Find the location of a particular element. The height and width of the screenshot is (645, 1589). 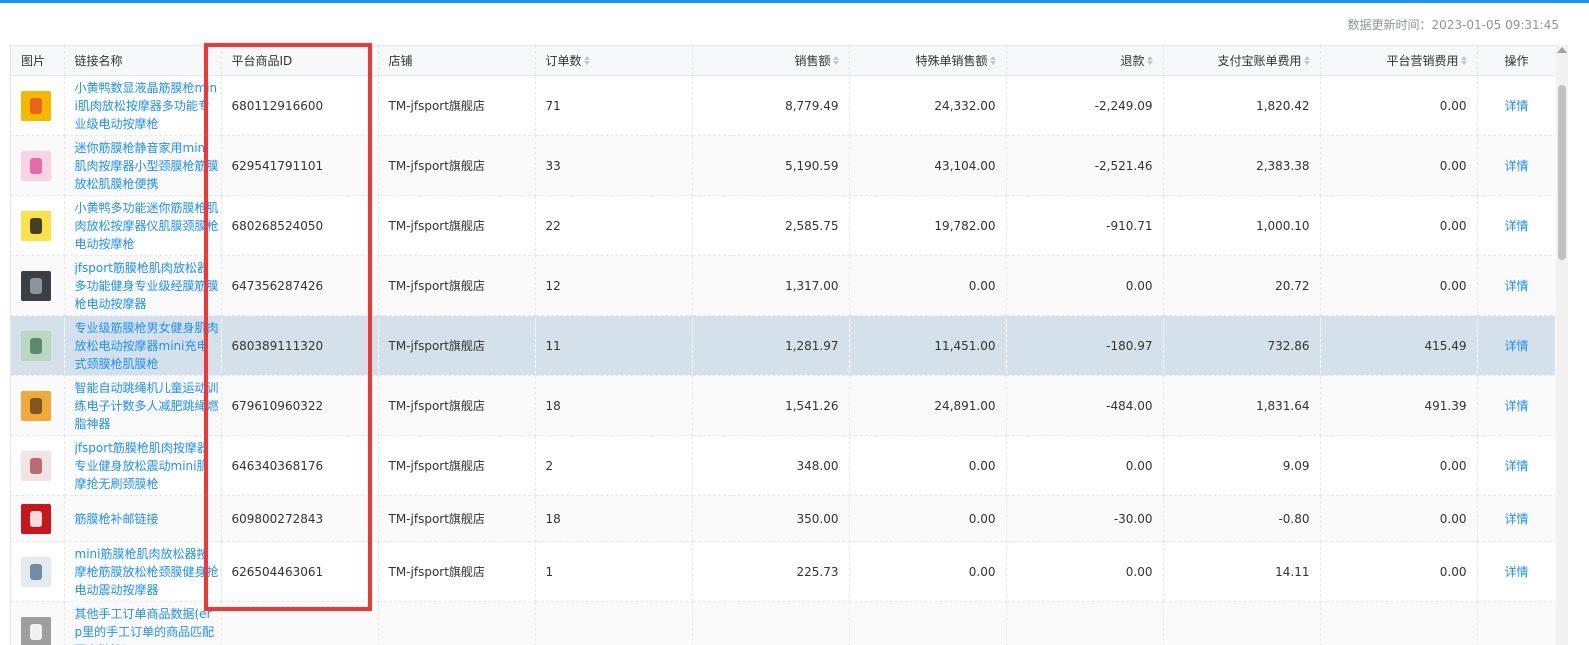

link-name-cell: 专业级筋膜枪男女健身肌肉放松电动按摩器mini充电式颈膜枪肌膜枪 is located at coordinates (143, 345).